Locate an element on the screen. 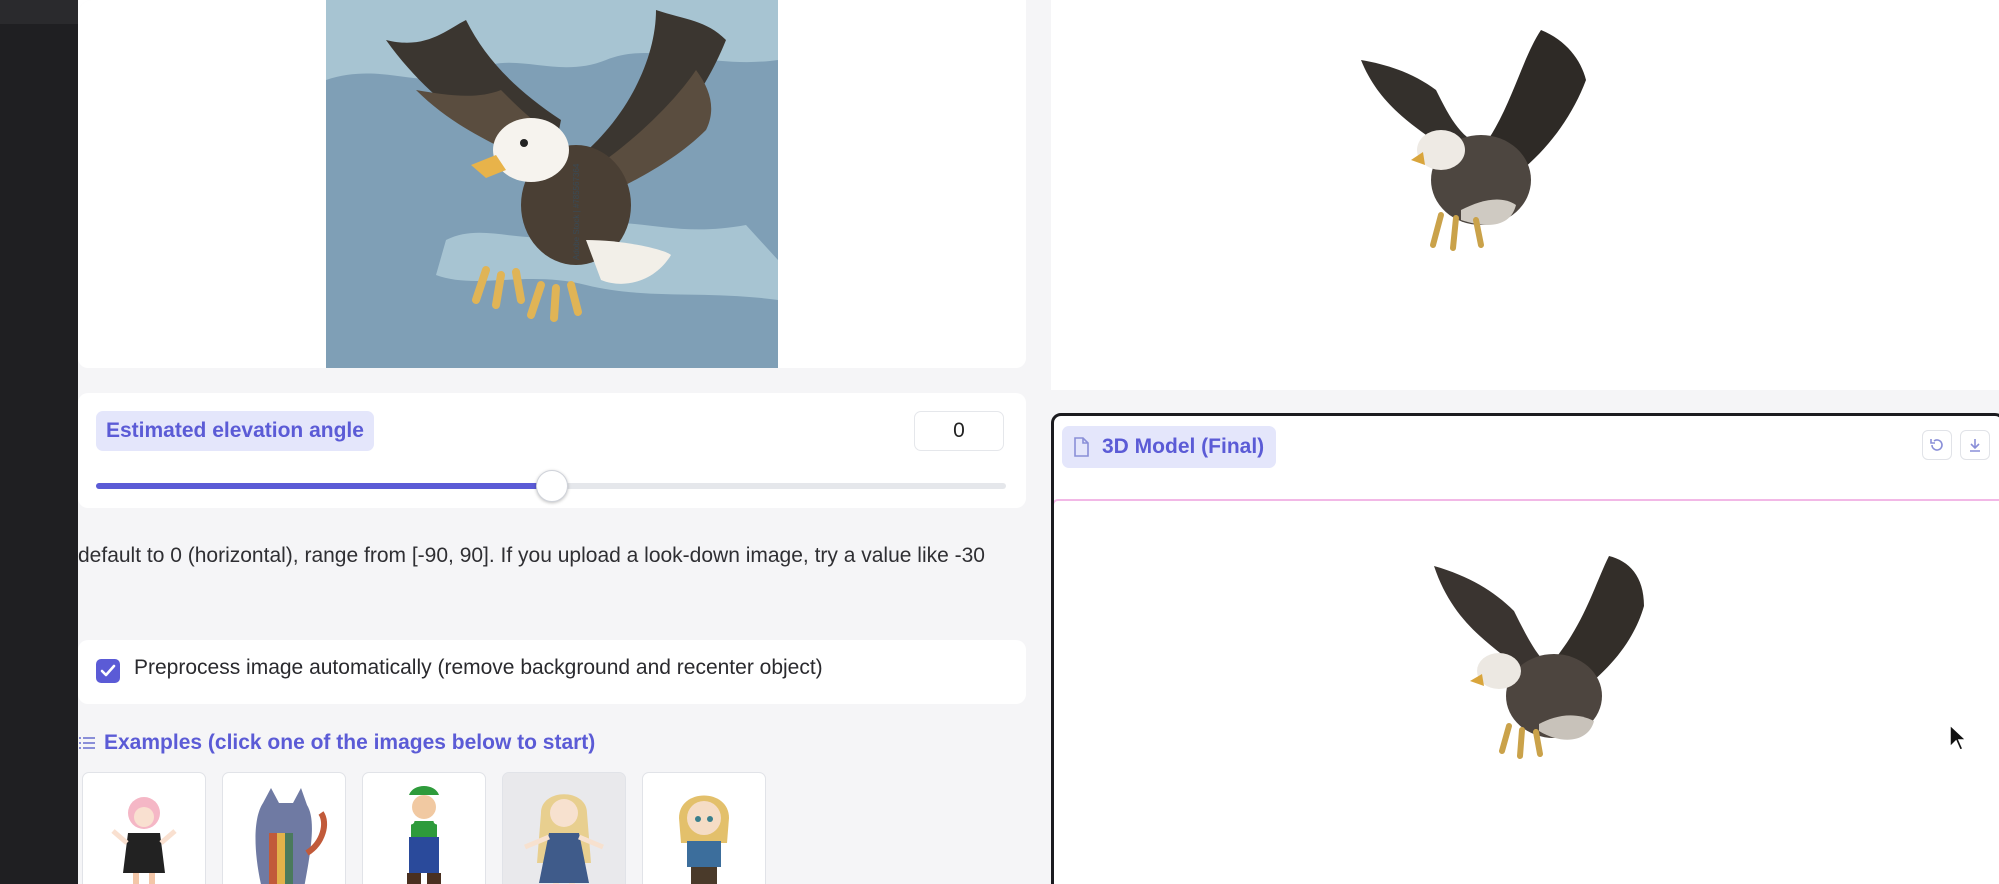 This screenshot has height=884, width=1999. example-thumbnail-anya is located at coordinates (144, 828).